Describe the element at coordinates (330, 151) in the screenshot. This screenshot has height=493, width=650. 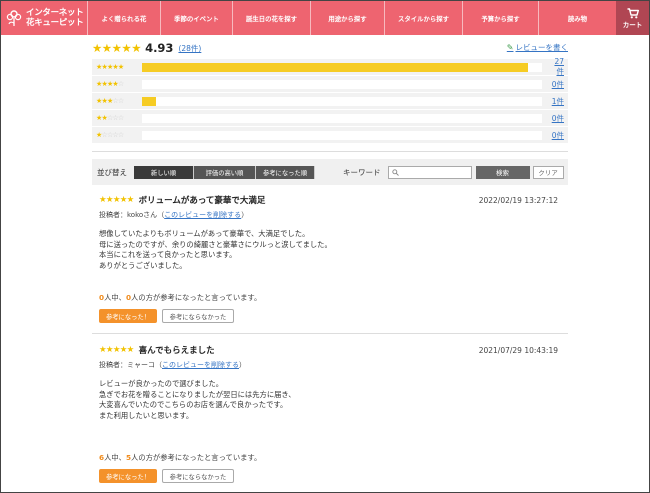
I see `section-divider` at that location.